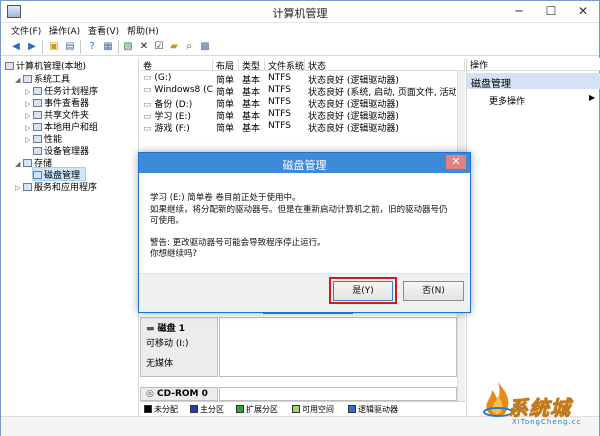 The width and height of the screenshot is (600, 436). I want to click on legend-primary: 主分区, so click(212, 409).